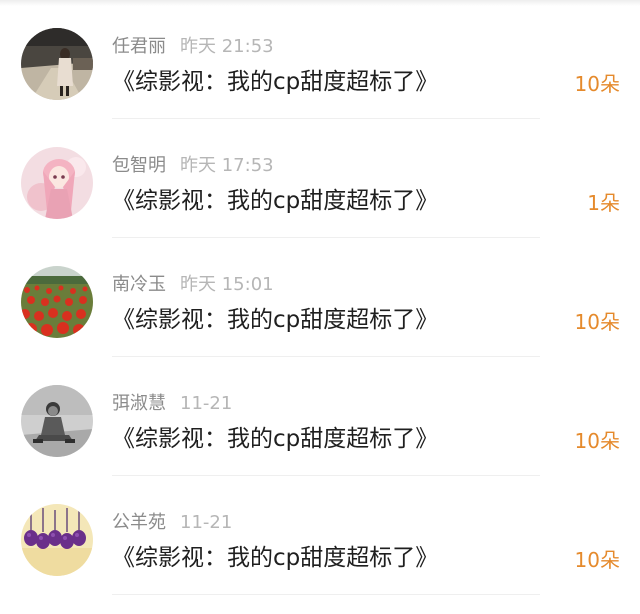  I want to click on anime-girl-avatar, so click(57, 183).